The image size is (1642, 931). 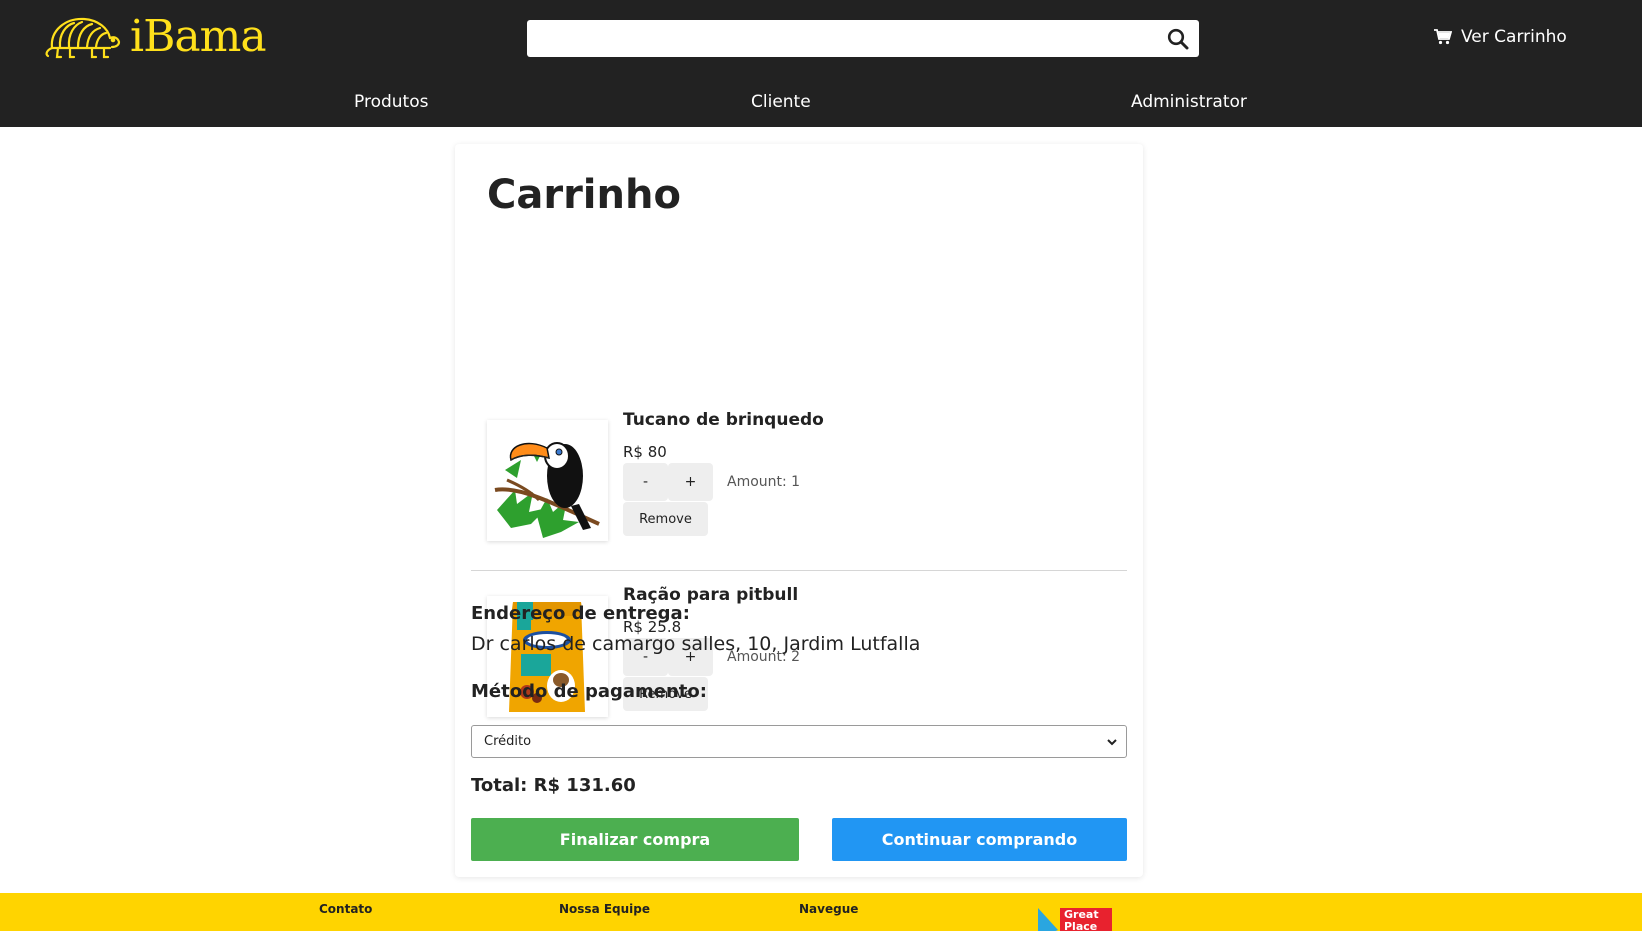 I want to click on product-name: Ração para pitbull, so click(x=711, y=595).